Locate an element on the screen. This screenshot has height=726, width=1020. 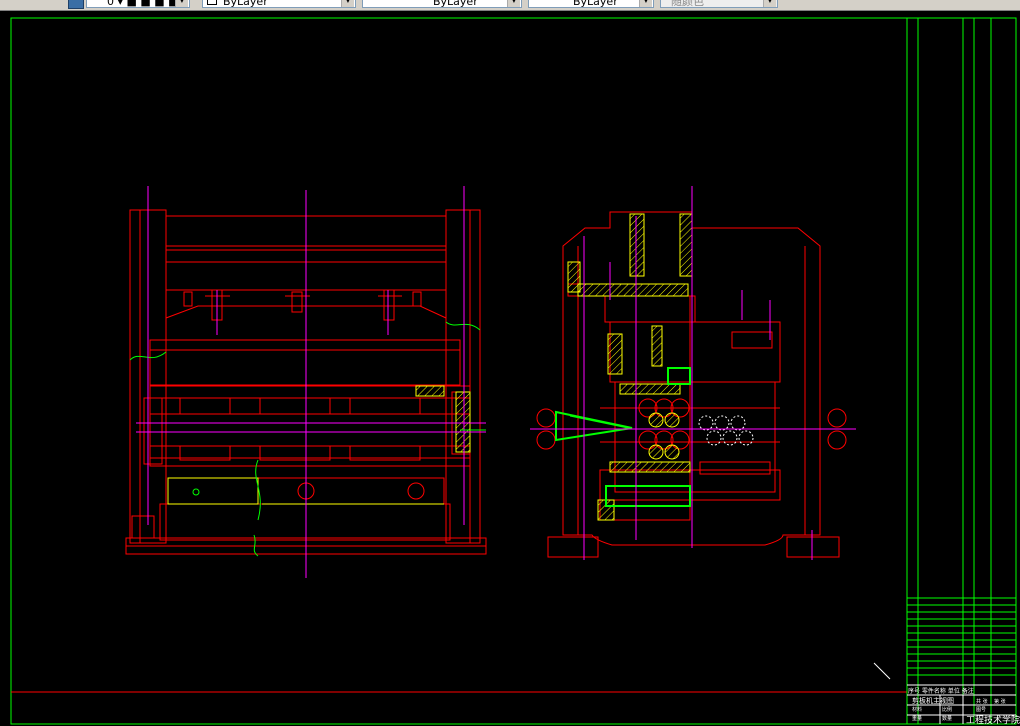
front-view-hatch is located at coordinates (319, 445).